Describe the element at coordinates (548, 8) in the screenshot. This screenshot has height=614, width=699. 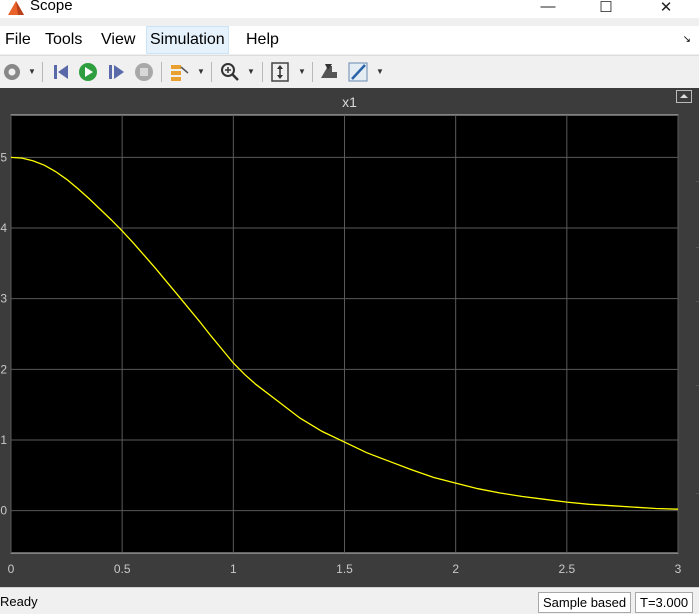
I see `minimize-button: —` at that location.